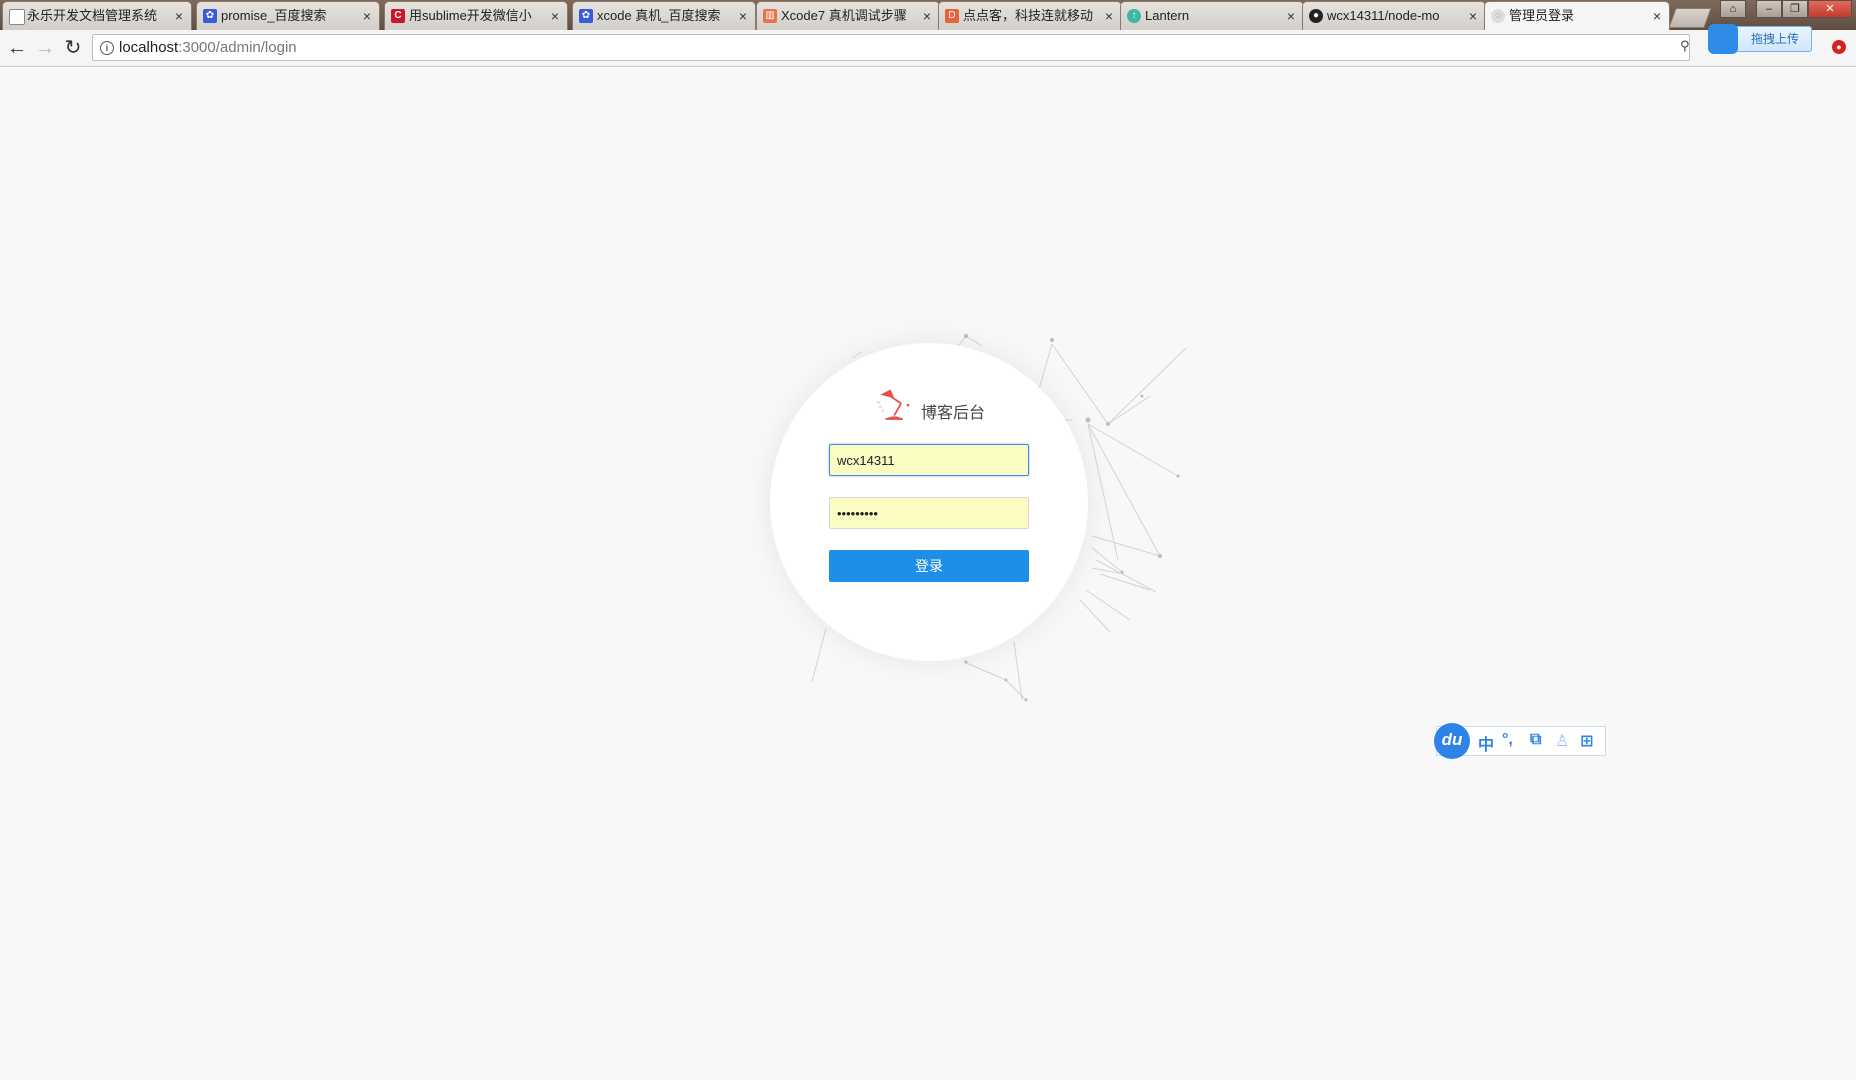  Describe the element at coordinates (1577, 15) in the screenshot. I see `tab-8: ◌ 管理员登录 ×` at that location.